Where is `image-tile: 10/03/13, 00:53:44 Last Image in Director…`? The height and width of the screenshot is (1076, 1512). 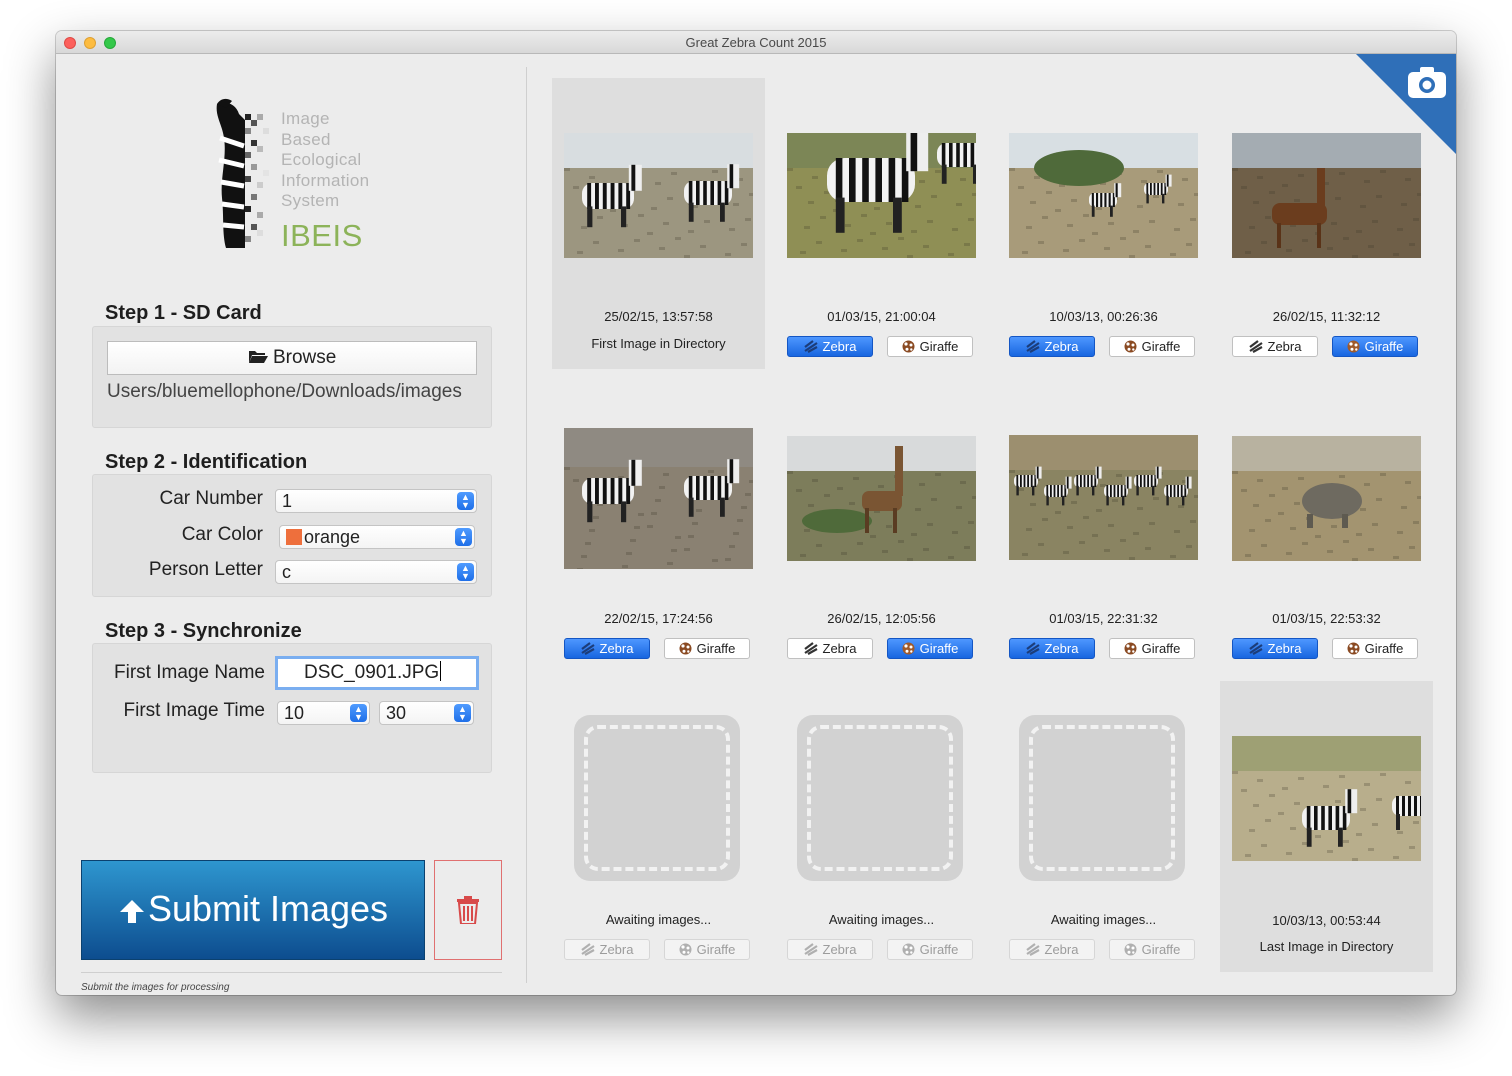
image-tile: 10/03/13, 00:53:44 Last Image in Director… is located at coordinates (1326, 826).